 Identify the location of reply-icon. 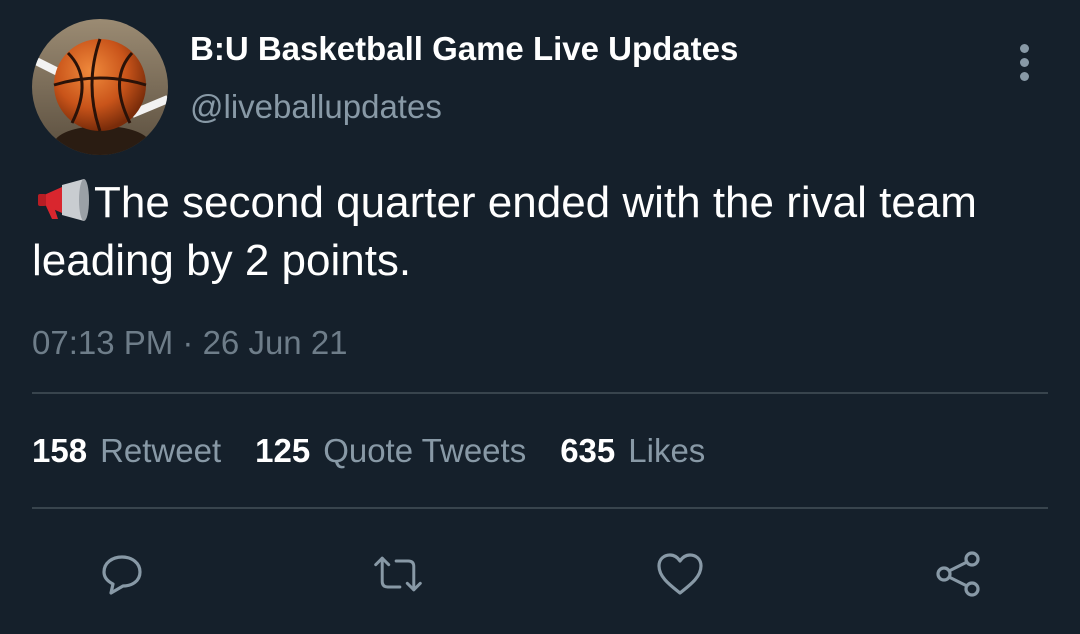
(122, 575).